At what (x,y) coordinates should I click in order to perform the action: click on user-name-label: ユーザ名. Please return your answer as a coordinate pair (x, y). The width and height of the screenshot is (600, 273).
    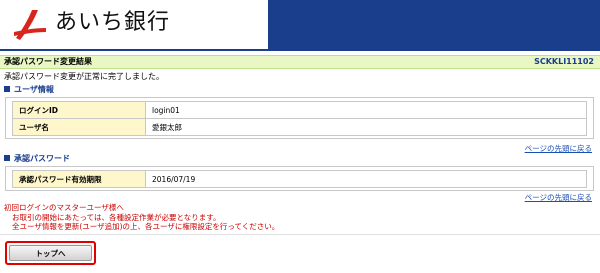
    Looking at the image, I should click on (79, 127).